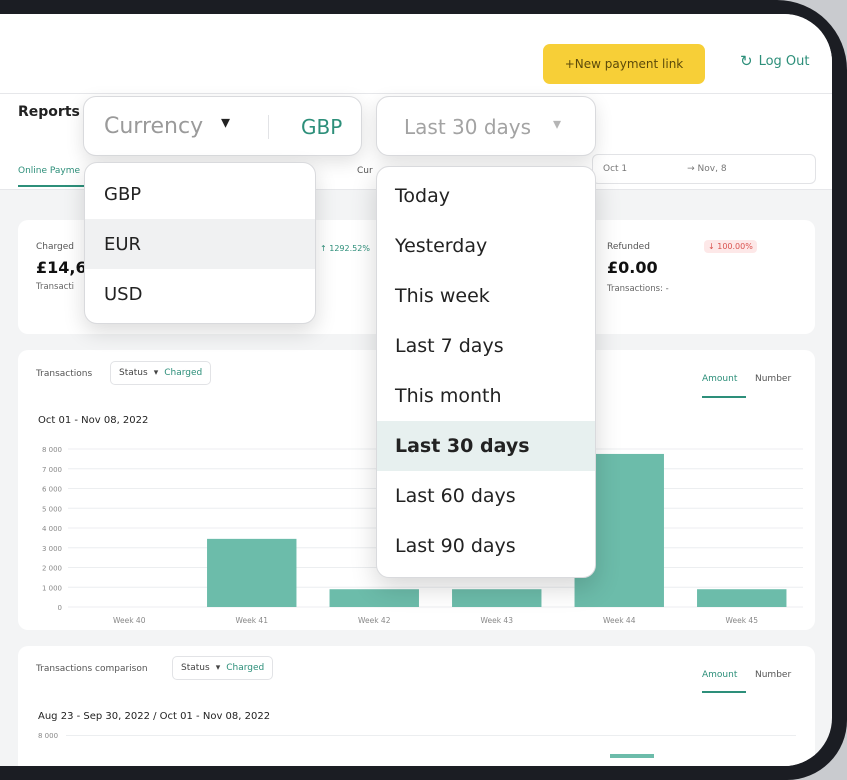  Describe the element at coordinates (374, 620) in the screenshot. I see `x-tick-label: Week 42` at that location.